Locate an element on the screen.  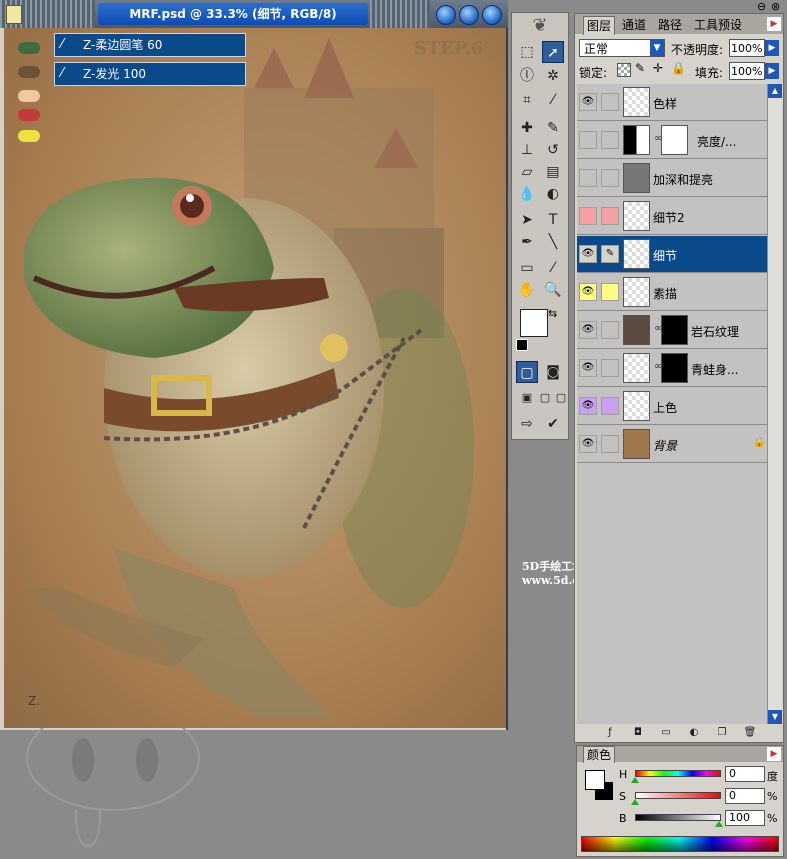
quick-mask-mode-icon: ◙ is located at coordinates (553, 372).